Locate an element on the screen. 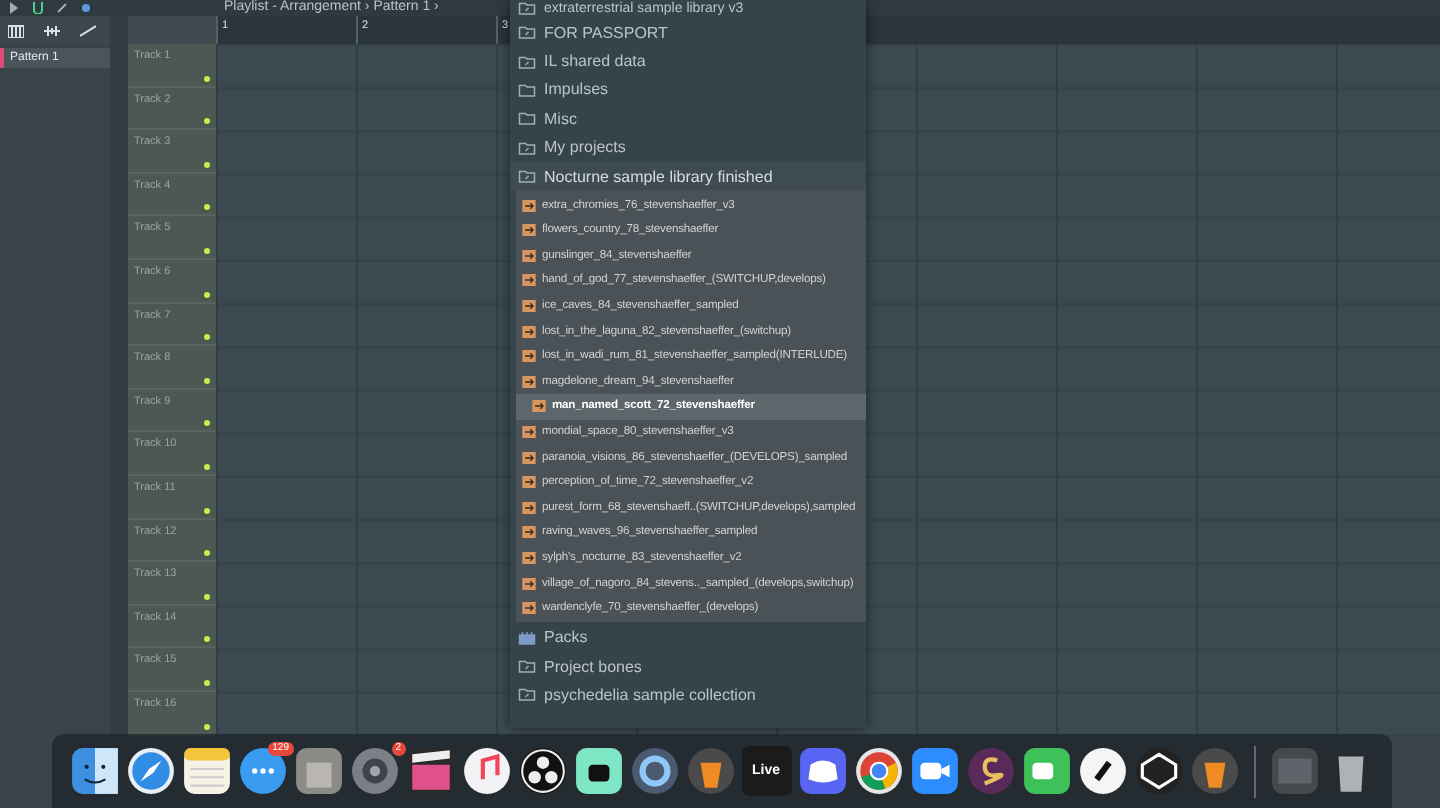 The image size is (1440, 808). pencil-icon is located at coordinates (62, 8).